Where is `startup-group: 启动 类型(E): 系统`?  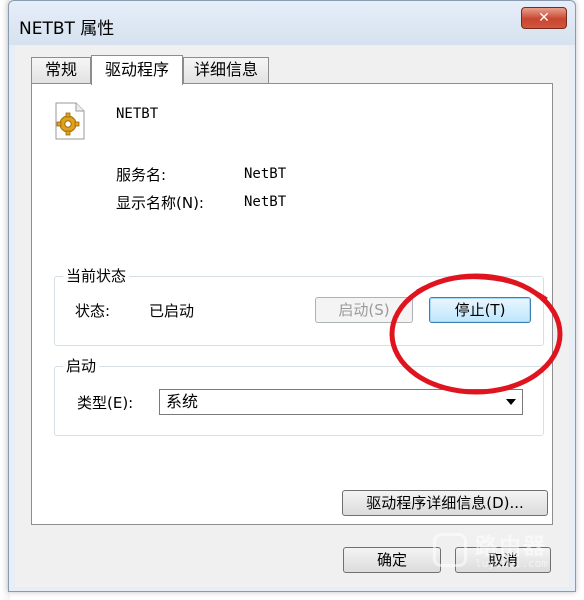
startup-group: 启动 类型(E): 系统 is located at coordinates (299, 395).